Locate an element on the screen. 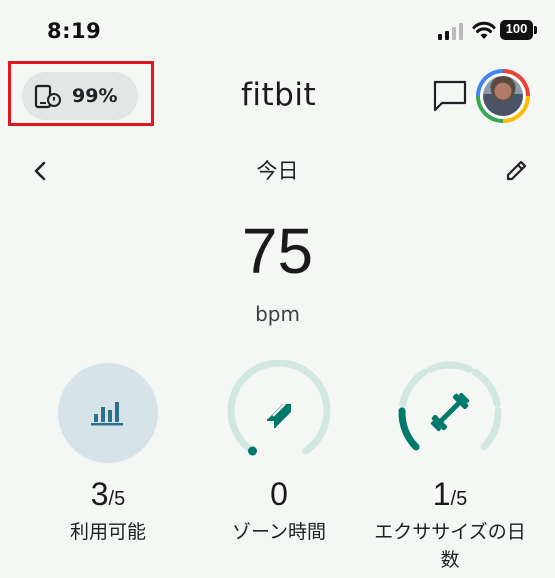 The width and height of the screenshot is (555, 578). metric-available-value: 3/5 is located at coordinates (108, 494).